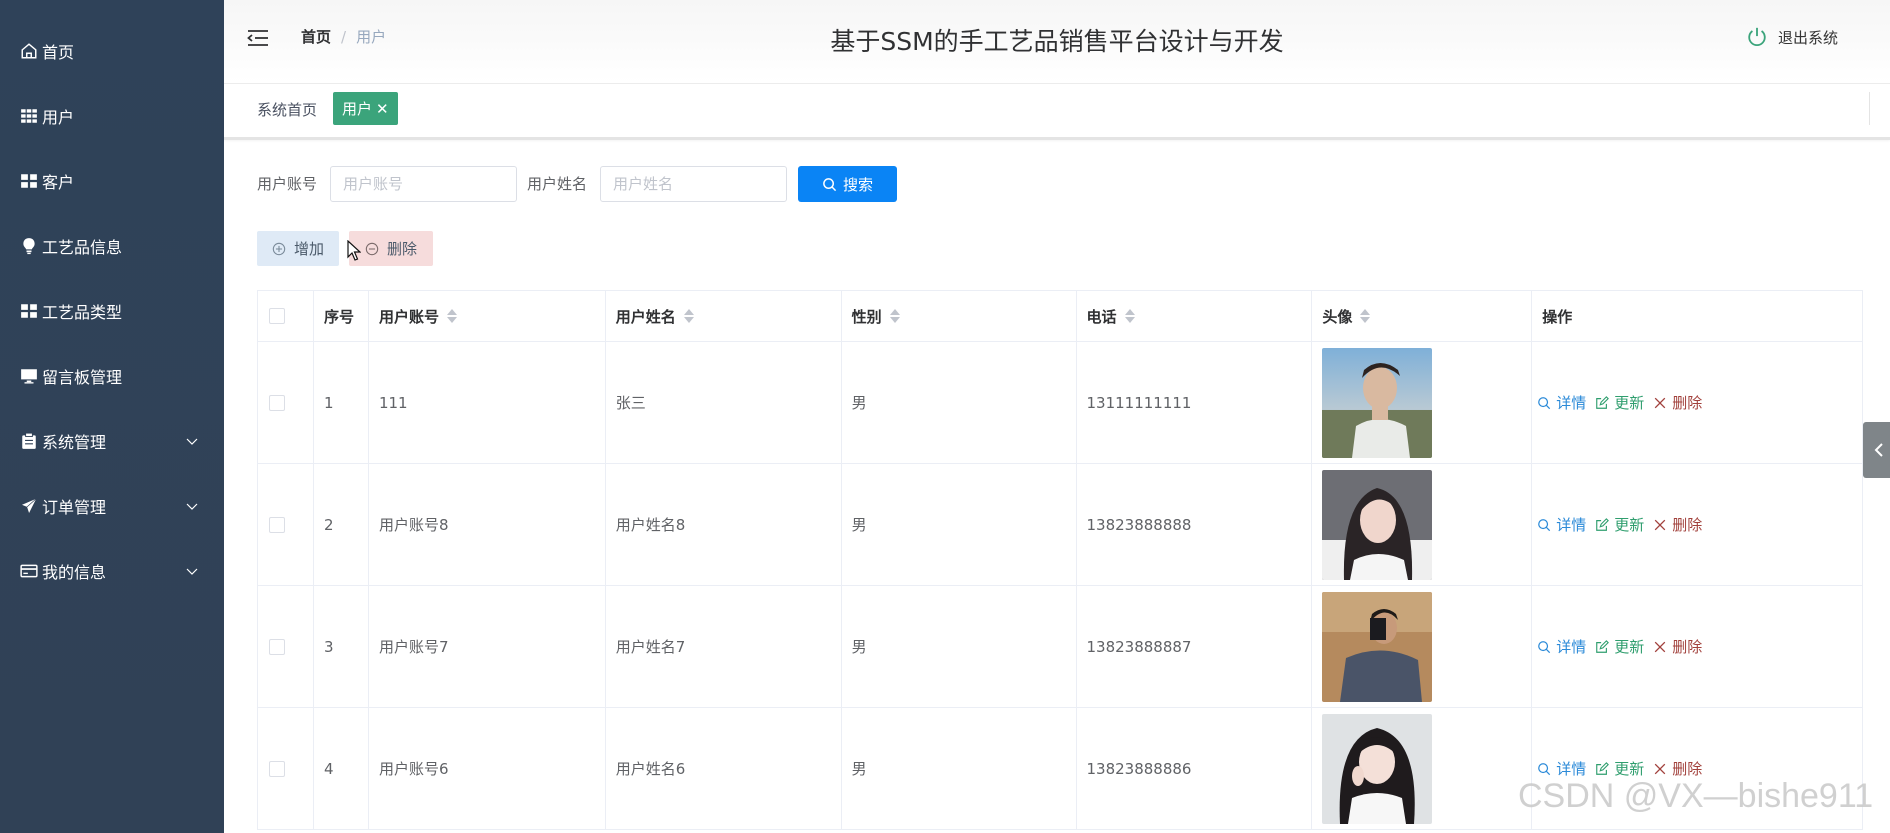 This screenshot has height=833, width=1890. Describe the element at coordinates (298, 248) in the screenshot. I see `add-button: 增加` at that location.